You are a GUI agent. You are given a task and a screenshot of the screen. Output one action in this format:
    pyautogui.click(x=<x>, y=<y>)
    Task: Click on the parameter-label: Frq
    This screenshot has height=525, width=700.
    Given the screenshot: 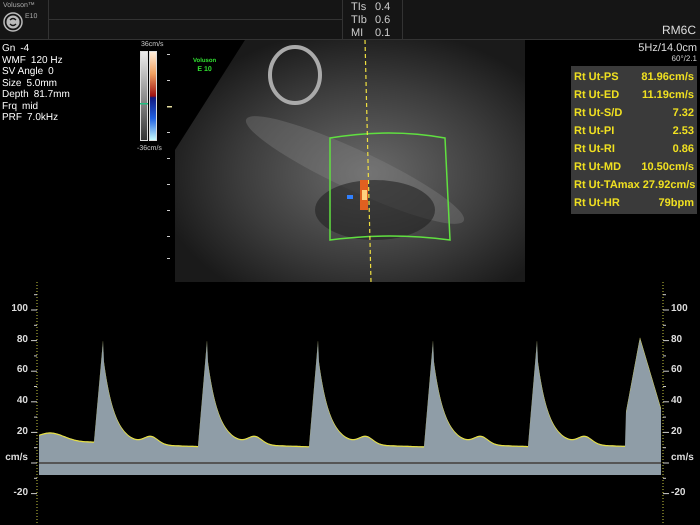 What is the action you would take?
    pyautogui.click(x=9, y=106)
    